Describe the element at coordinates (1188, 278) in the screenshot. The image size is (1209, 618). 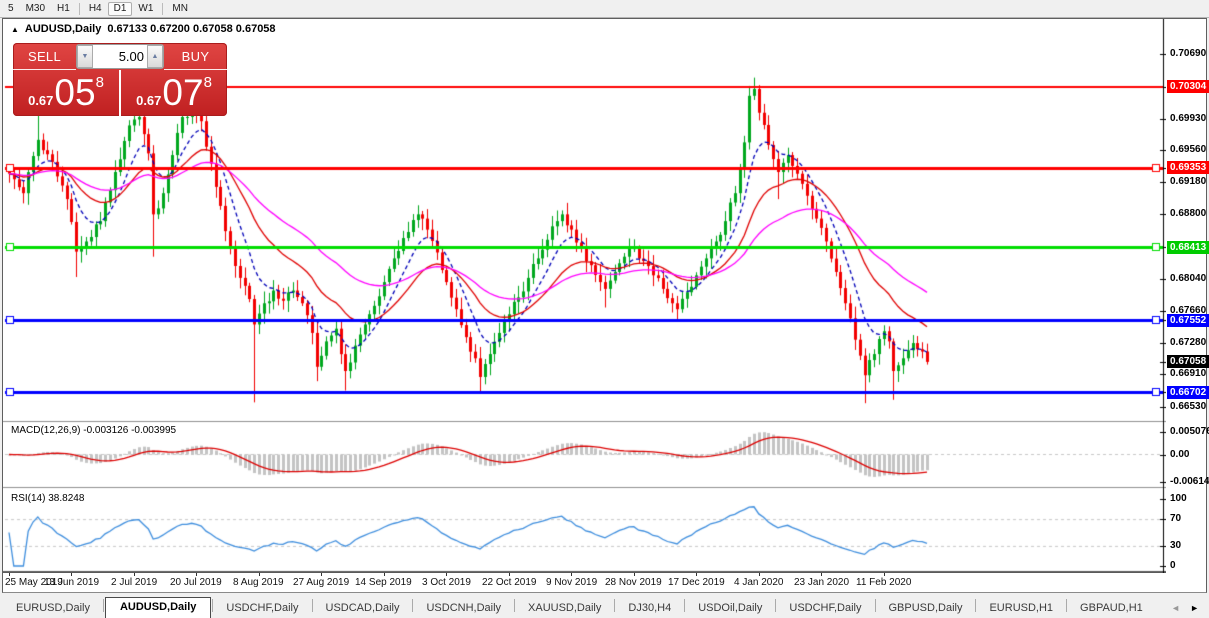
I see `price-axis-tick: 0.68040` at that location.